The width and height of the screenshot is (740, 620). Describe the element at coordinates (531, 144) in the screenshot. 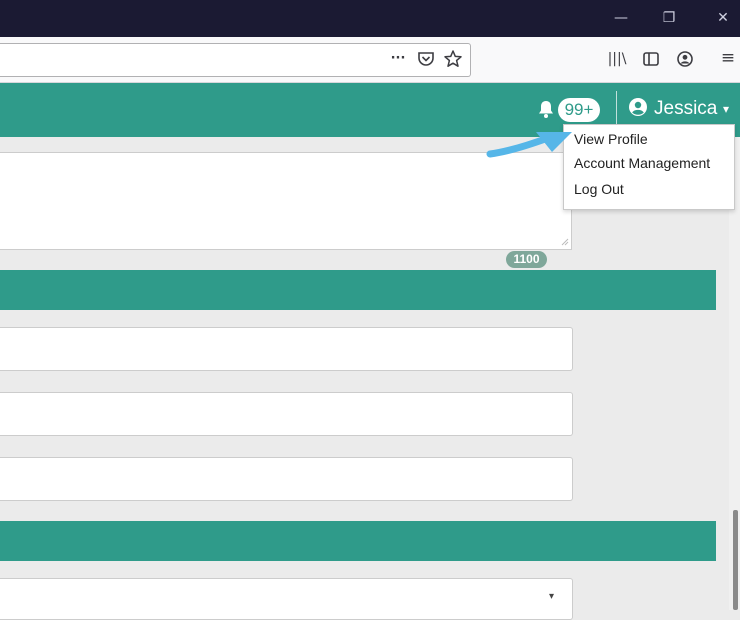

I see `annotation-arrow` at that location.